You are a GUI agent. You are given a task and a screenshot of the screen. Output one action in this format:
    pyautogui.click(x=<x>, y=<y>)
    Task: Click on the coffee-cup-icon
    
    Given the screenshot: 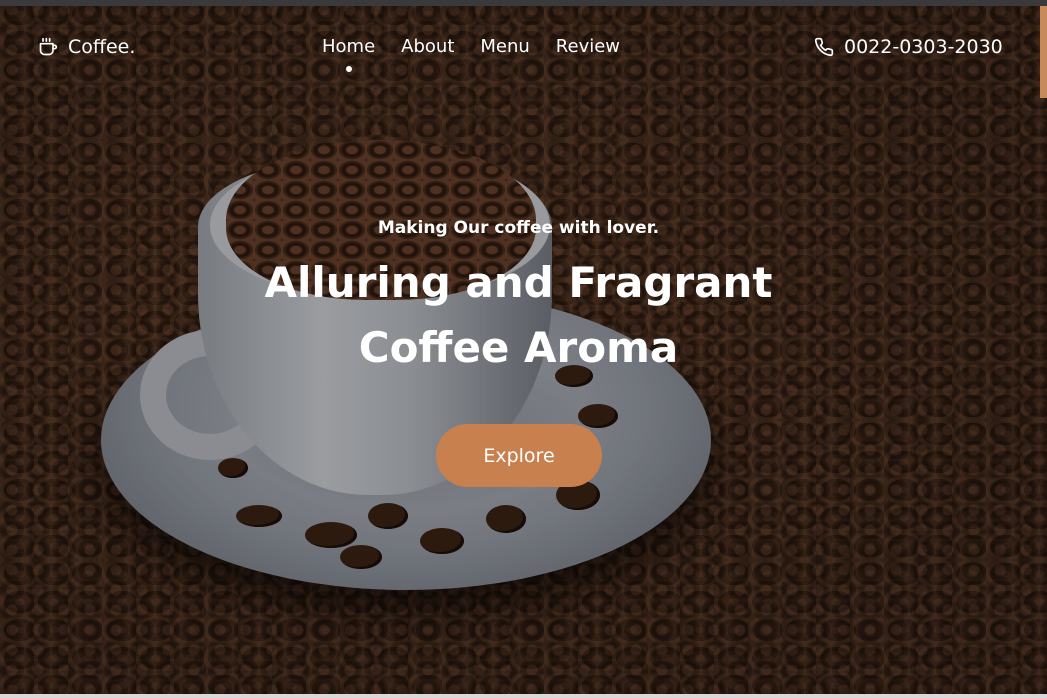 What is the action you would take?
    pyautogui.click(x=48, y=46)
    